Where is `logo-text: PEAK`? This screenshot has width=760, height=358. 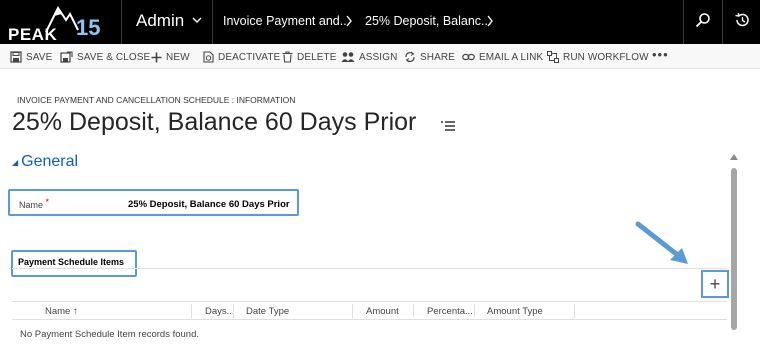
logo-text: PEAK is located at coordinates (32, 33).